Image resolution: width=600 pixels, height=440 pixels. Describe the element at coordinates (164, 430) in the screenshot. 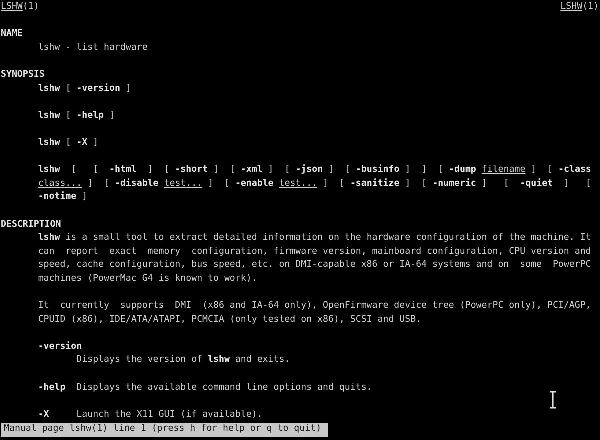

I see `status-bar: Manual page lshw(1) line 1 (press h for help or q to quit)` at that location.